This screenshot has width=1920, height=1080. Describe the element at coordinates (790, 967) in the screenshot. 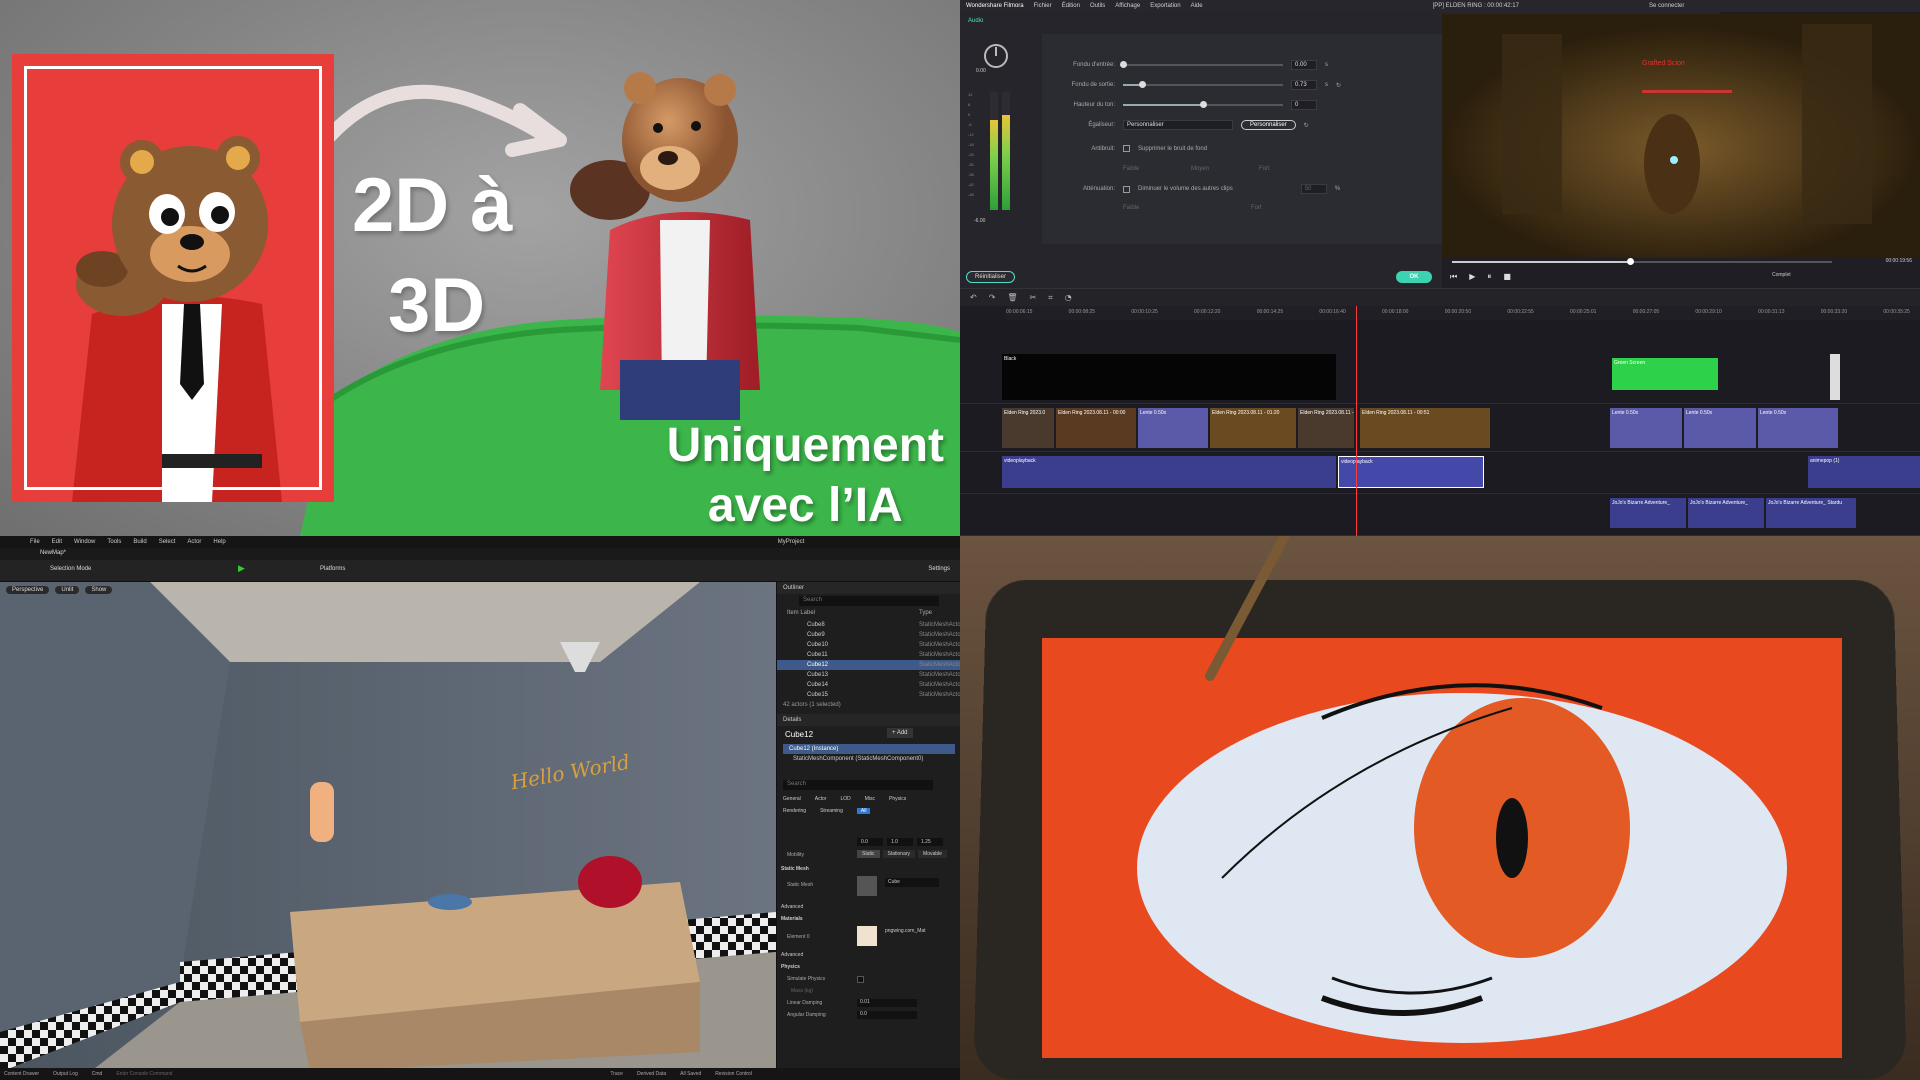

I see `section-physics: Physics` at that location.